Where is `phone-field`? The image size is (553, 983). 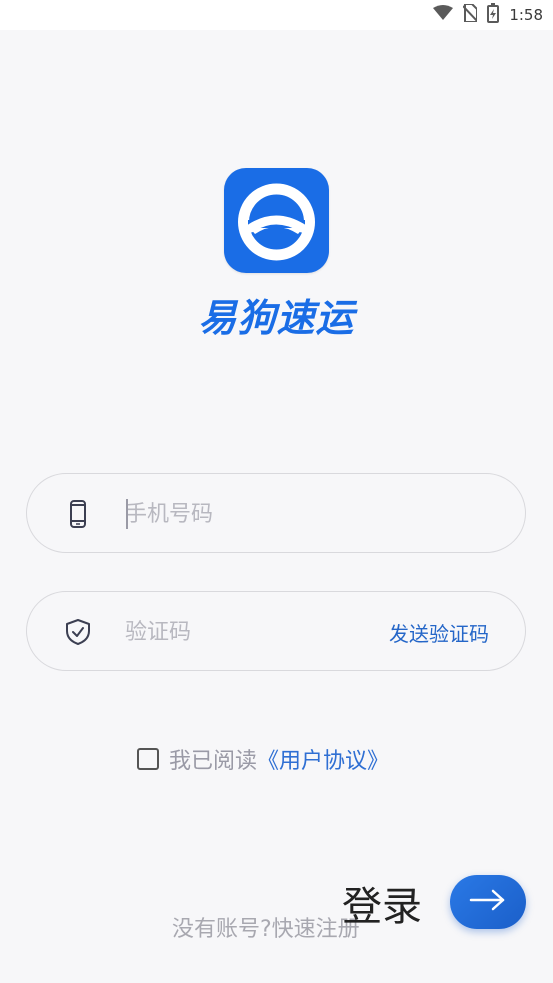 phone-field is located at coordinates (276, 513).